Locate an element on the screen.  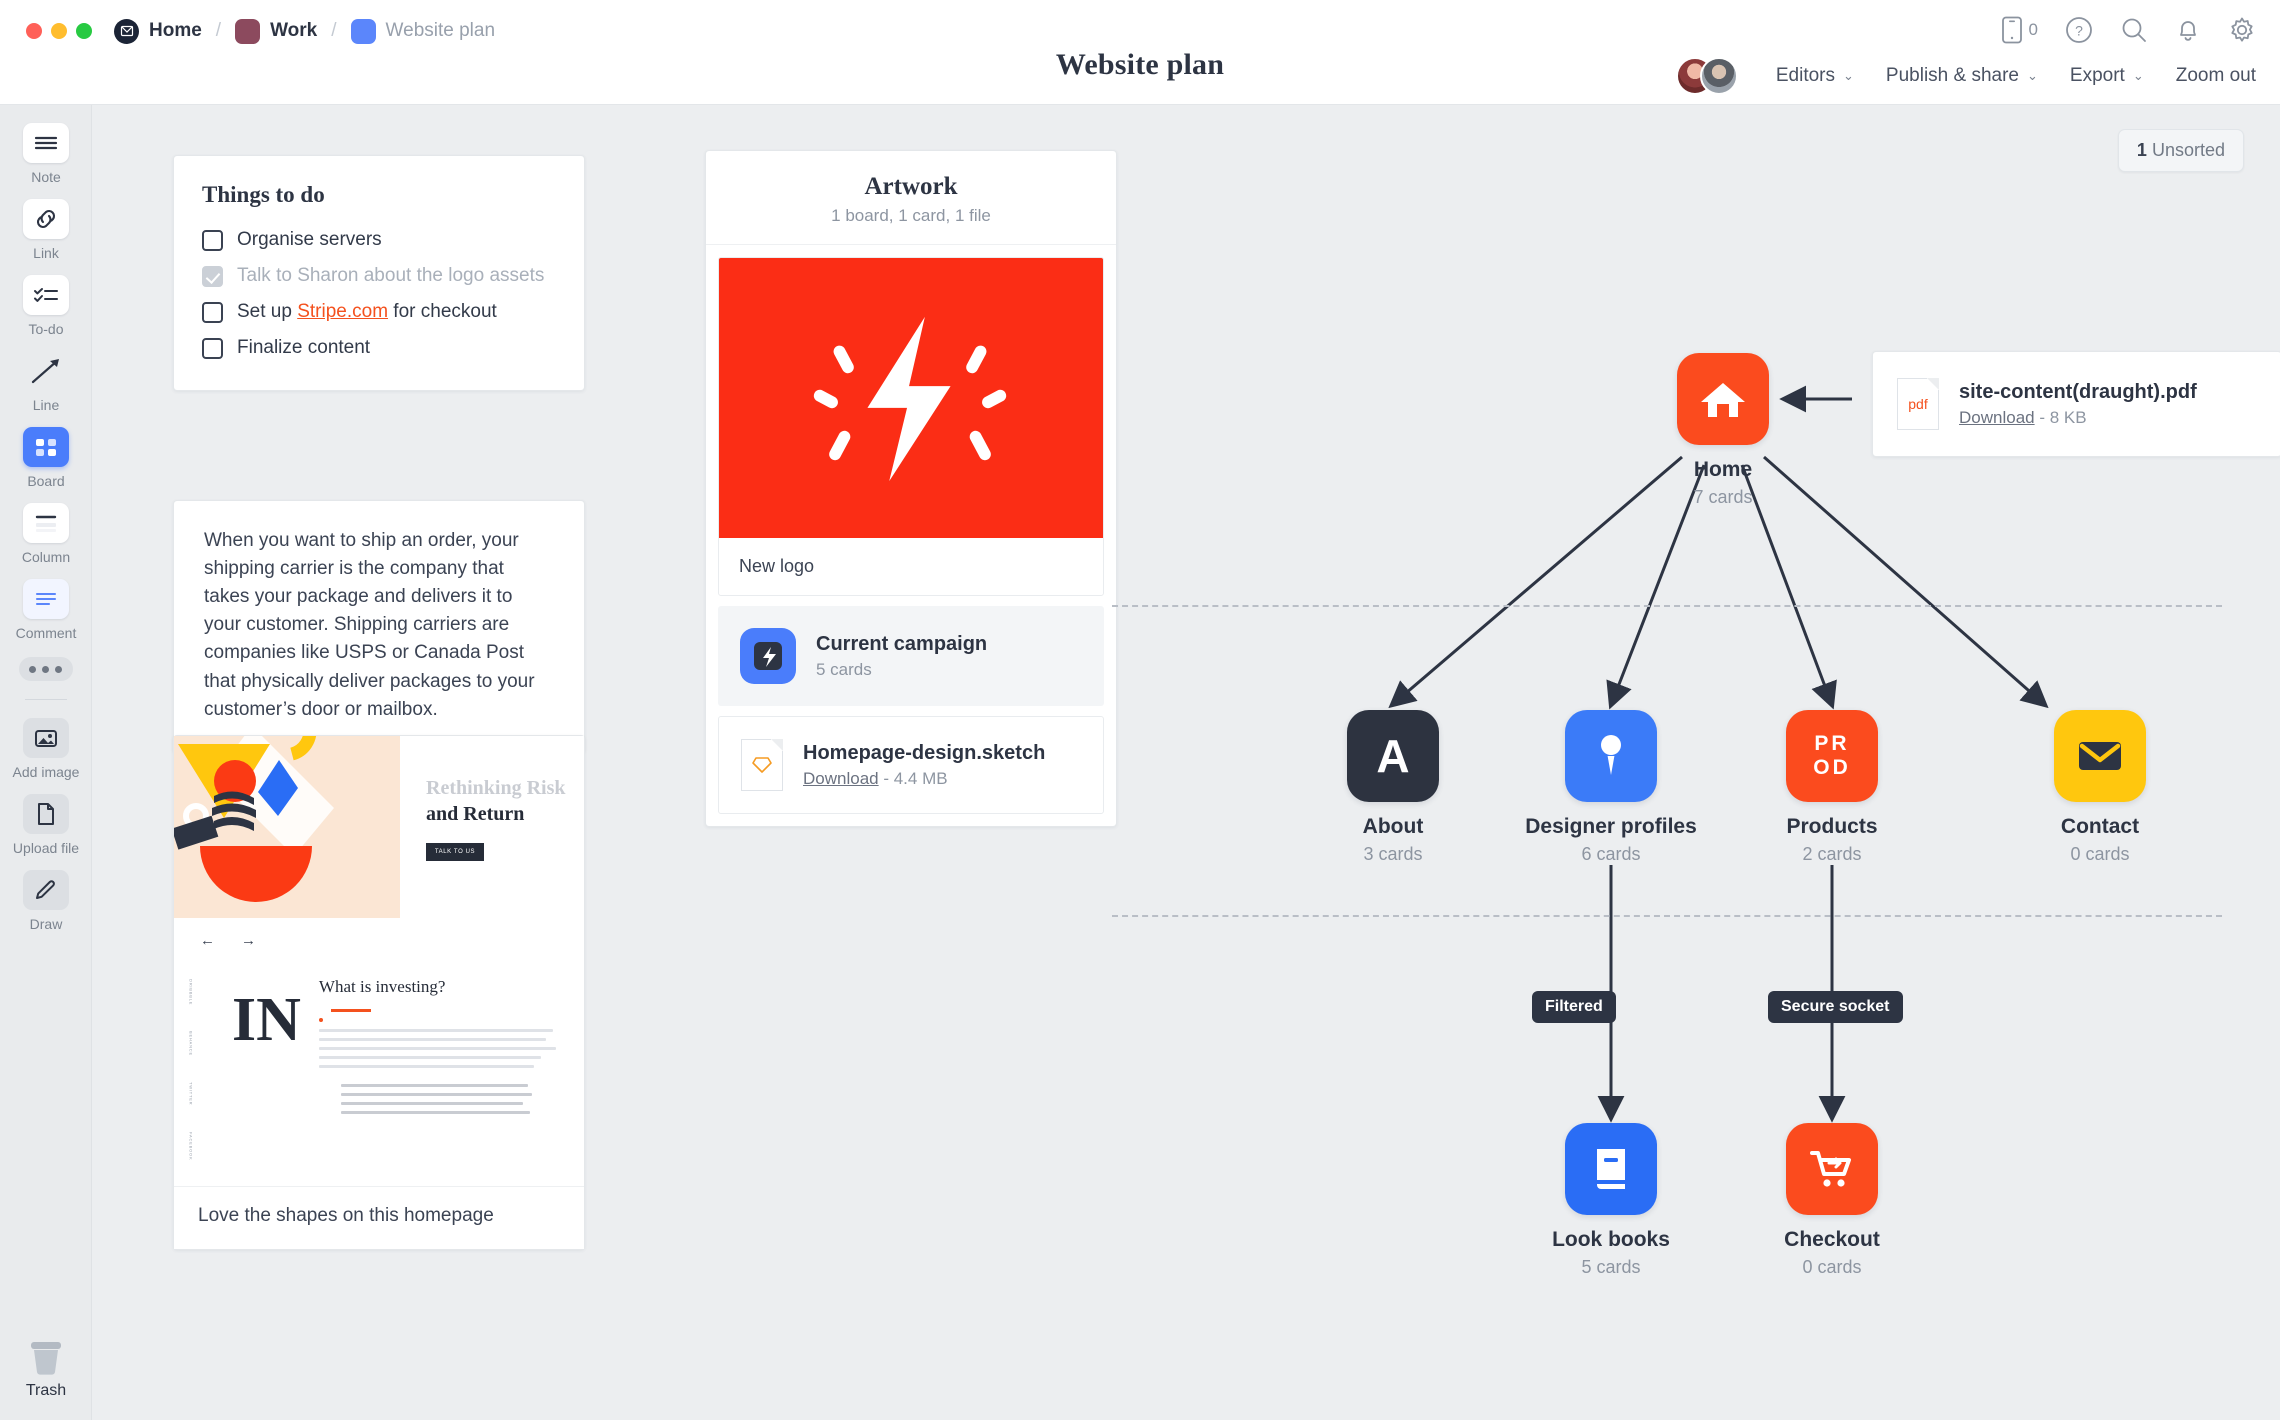
house-icon is located at coordinates (1723, 399).